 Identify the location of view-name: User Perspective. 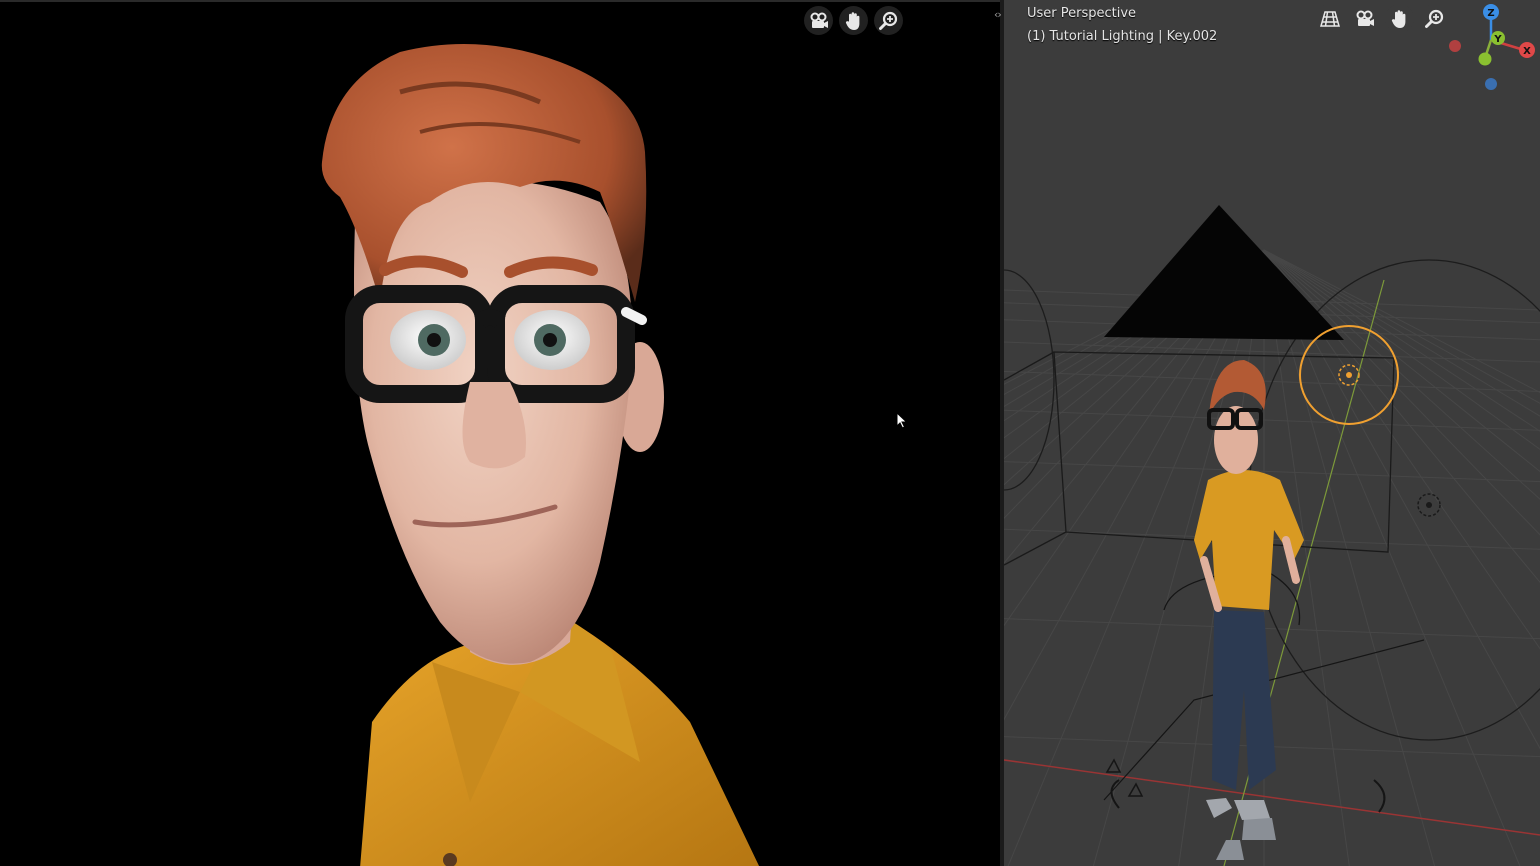
(1082, 13).